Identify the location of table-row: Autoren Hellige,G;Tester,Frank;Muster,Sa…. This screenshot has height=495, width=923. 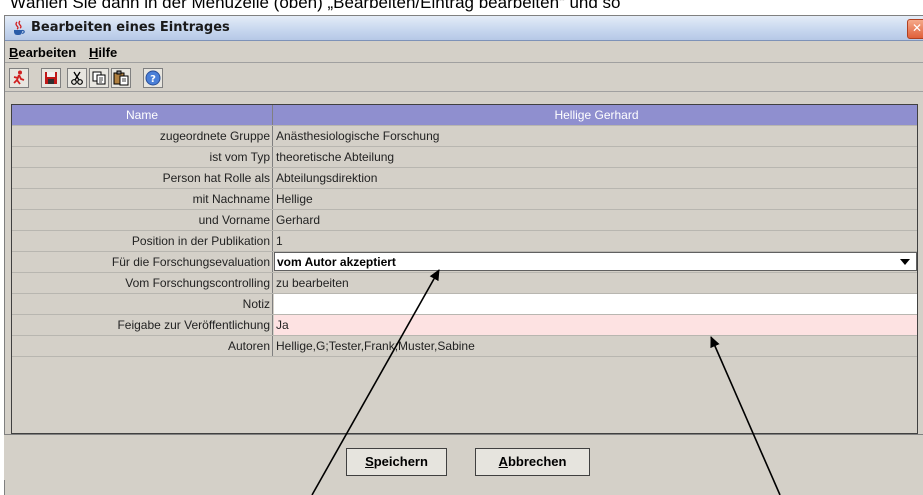
(464, 346).